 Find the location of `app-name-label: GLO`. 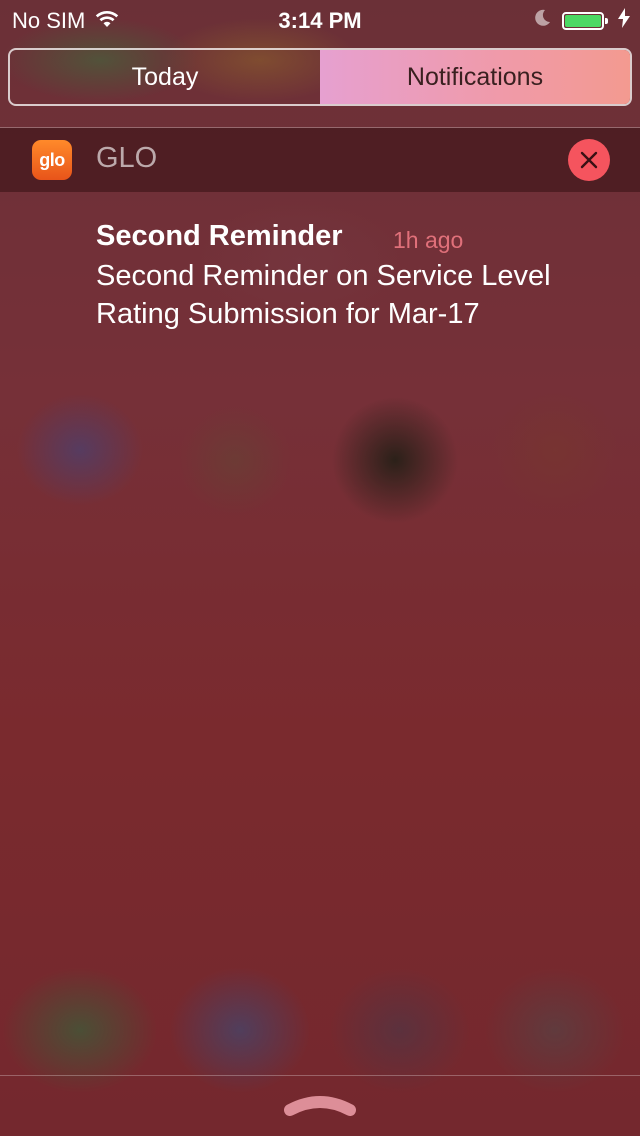

app-name-label: GLO is located at coordinates (127, 158).